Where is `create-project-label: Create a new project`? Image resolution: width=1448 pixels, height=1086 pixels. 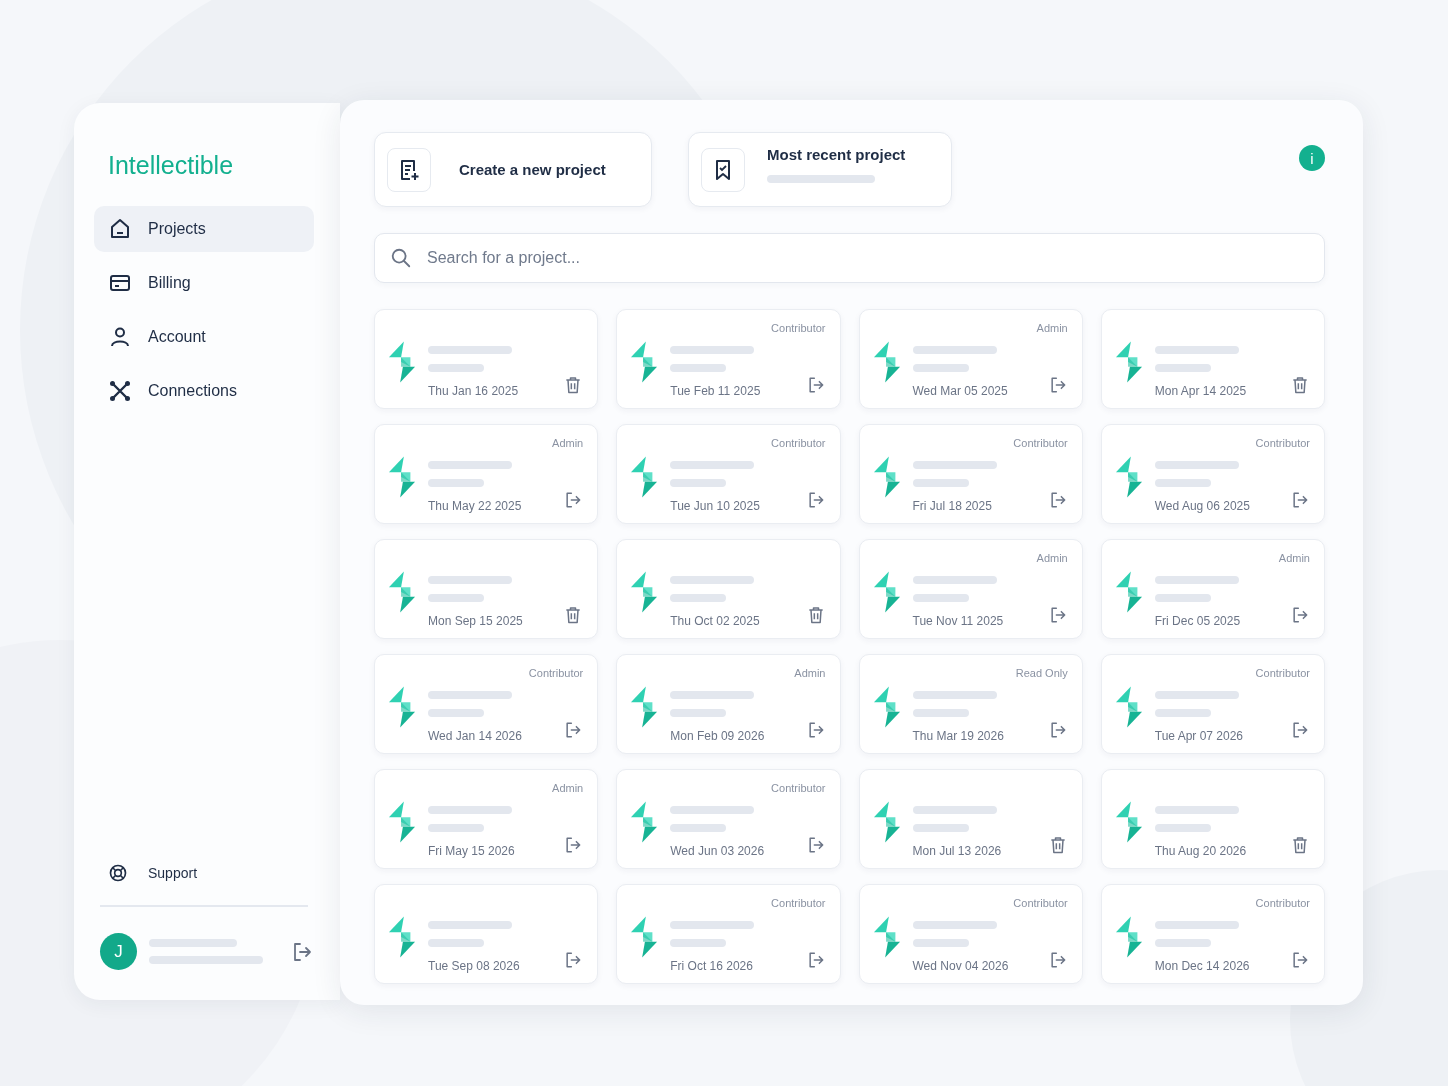 create-project-label: Create a new project is located at coordinates (532, 169).